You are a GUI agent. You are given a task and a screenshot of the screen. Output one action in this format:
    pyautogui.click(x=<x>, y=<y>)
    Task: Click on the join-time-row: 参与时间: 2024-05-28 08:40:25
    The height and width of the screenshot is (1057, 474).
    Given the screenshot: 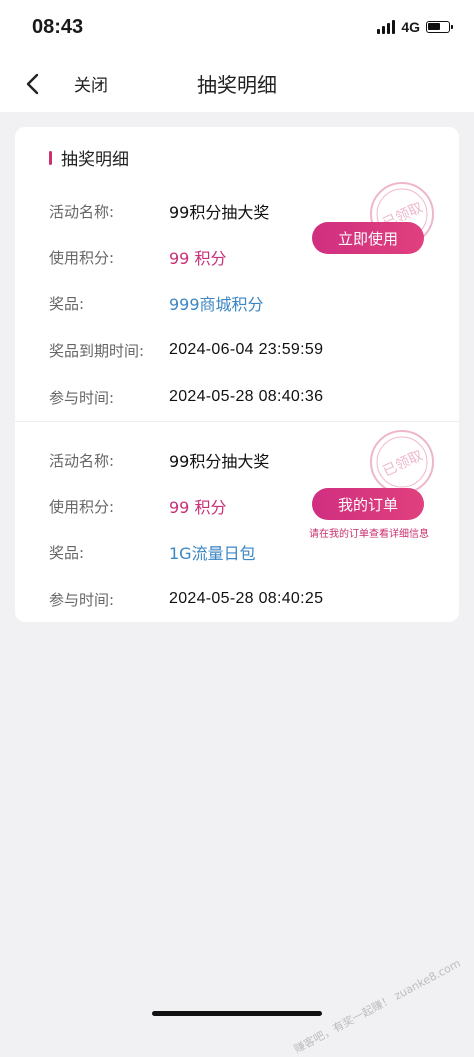 What is the action you would take?
    pyautogui.click(x=254, y=599)
    